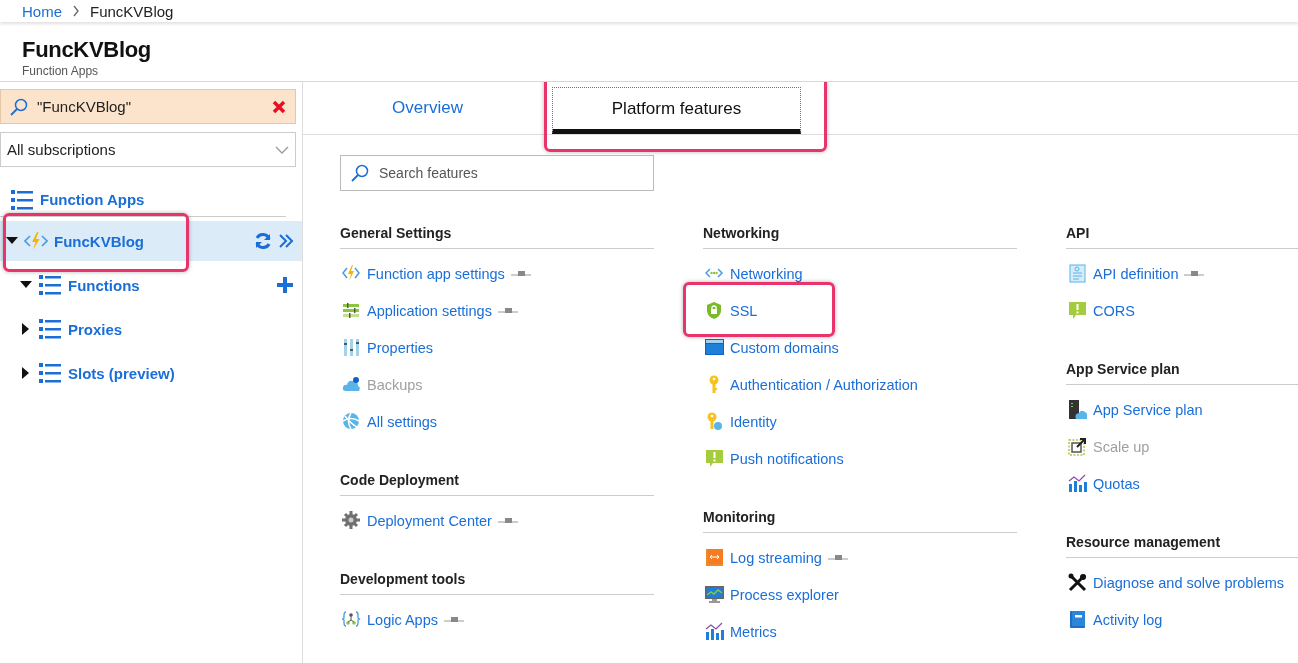 This screenshot has height=663, width=1298. Describe the element at coordinates (436, 273) in the screenshot. I see `feature-link: Function app settings` at that location.